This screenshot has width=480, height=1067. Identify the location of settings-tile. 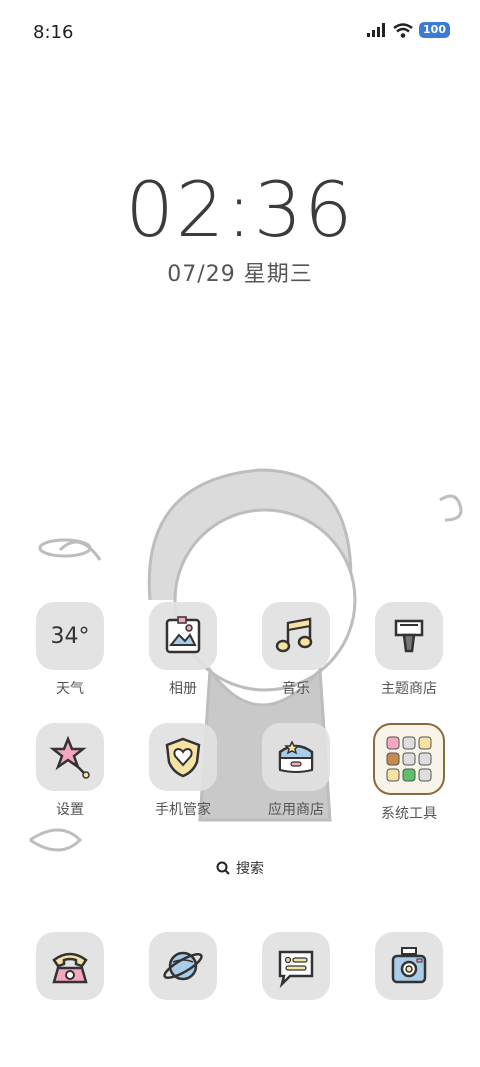
(70, 757).